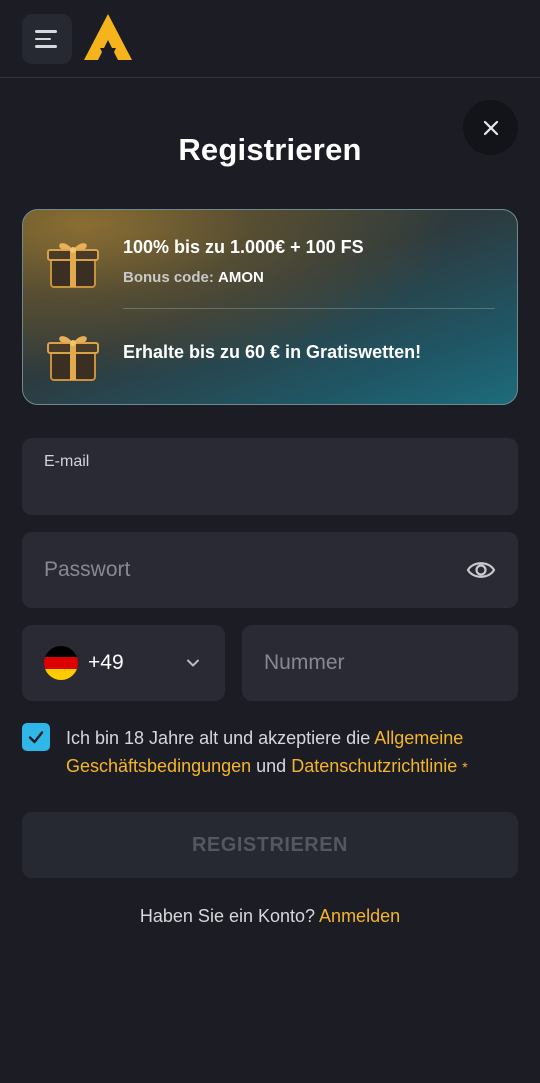 The image size is (540, 1083). I want to click on email-label: E-mail, so click(67, 461).